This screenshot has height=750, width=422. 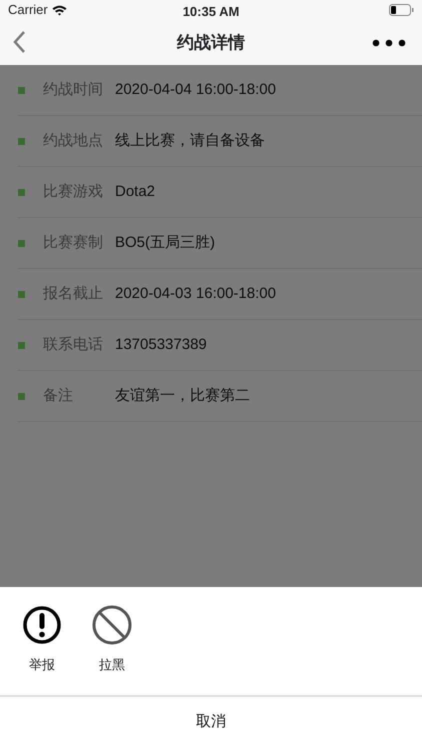 I want to click on field-label: 备注, so click(x=58, y=396).